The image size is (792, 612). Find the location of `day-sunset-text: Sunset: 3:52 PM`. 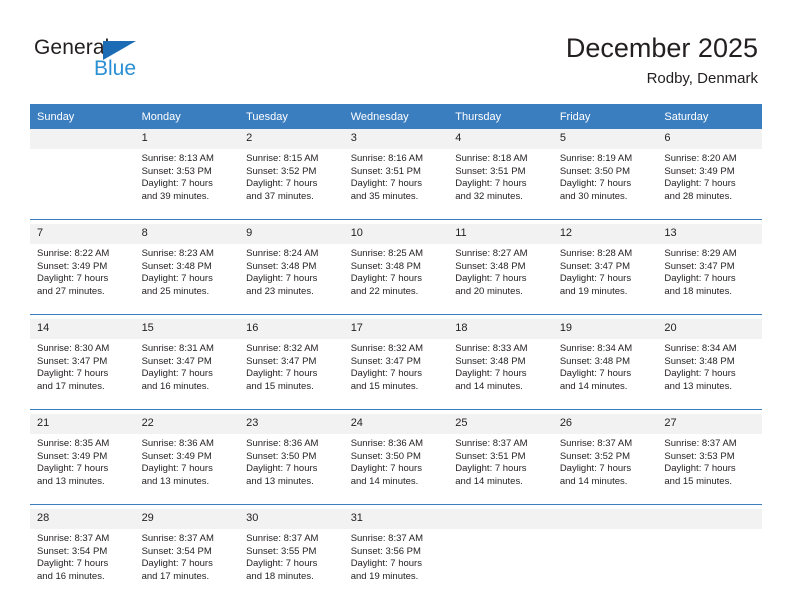

day-sunset-text: Sunset: 3:52 PM is located at coordinates (595, 456).